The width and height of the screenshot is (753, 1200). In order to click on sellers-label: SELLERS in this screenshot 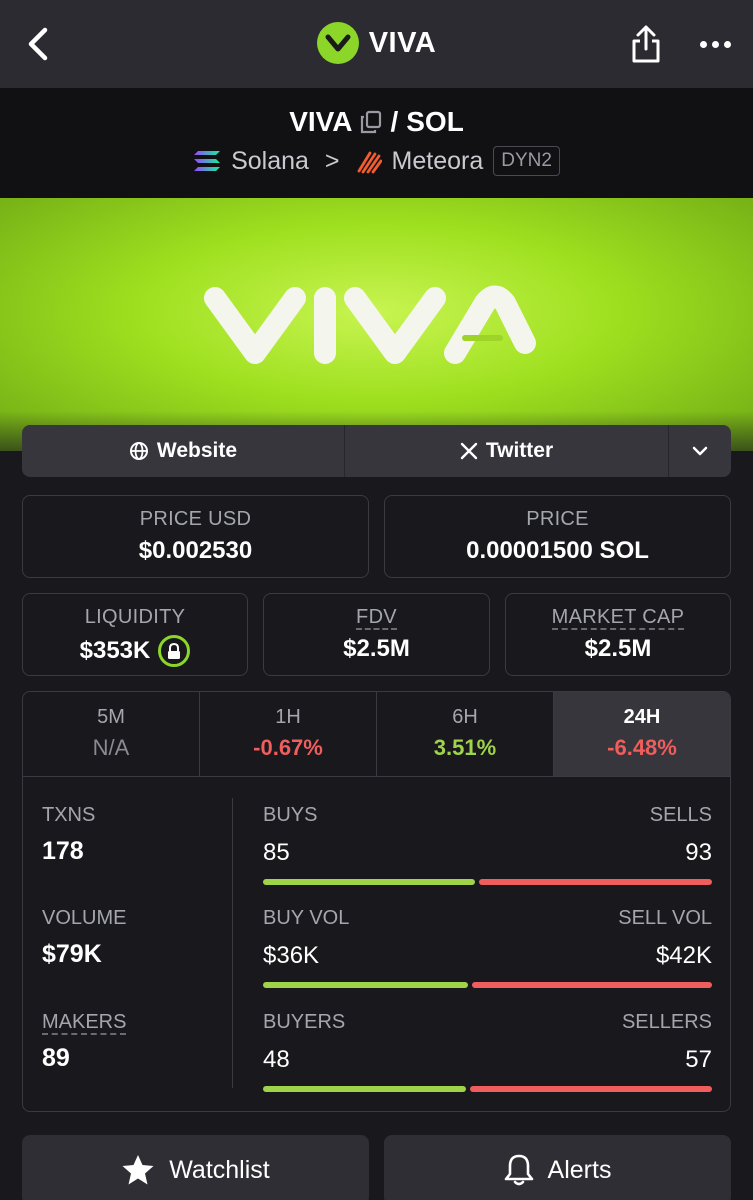, I will do `click(666, 1022)`.